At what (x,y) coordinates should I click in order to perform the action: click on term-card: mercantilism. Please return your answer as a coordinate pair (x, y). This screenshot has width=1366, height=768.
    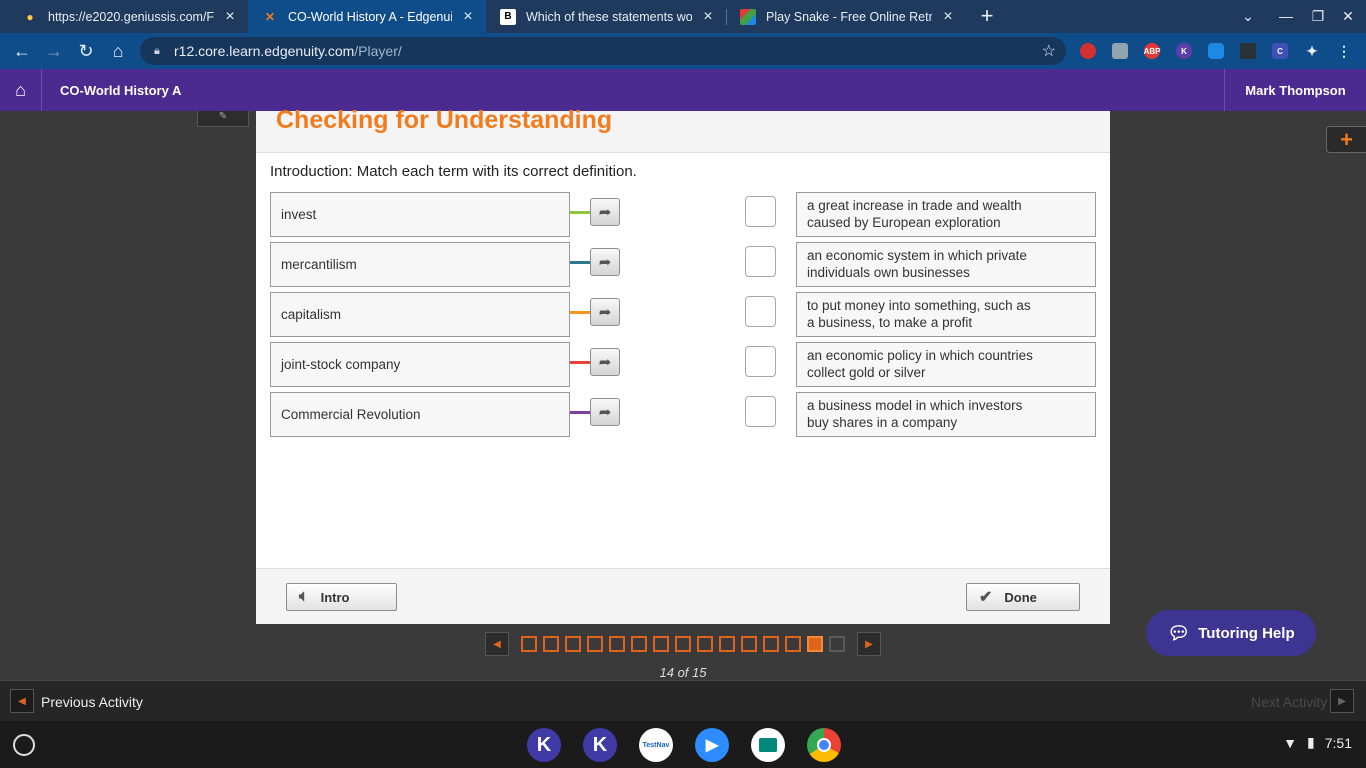
    Looking at the image, I should click on (420, 264).